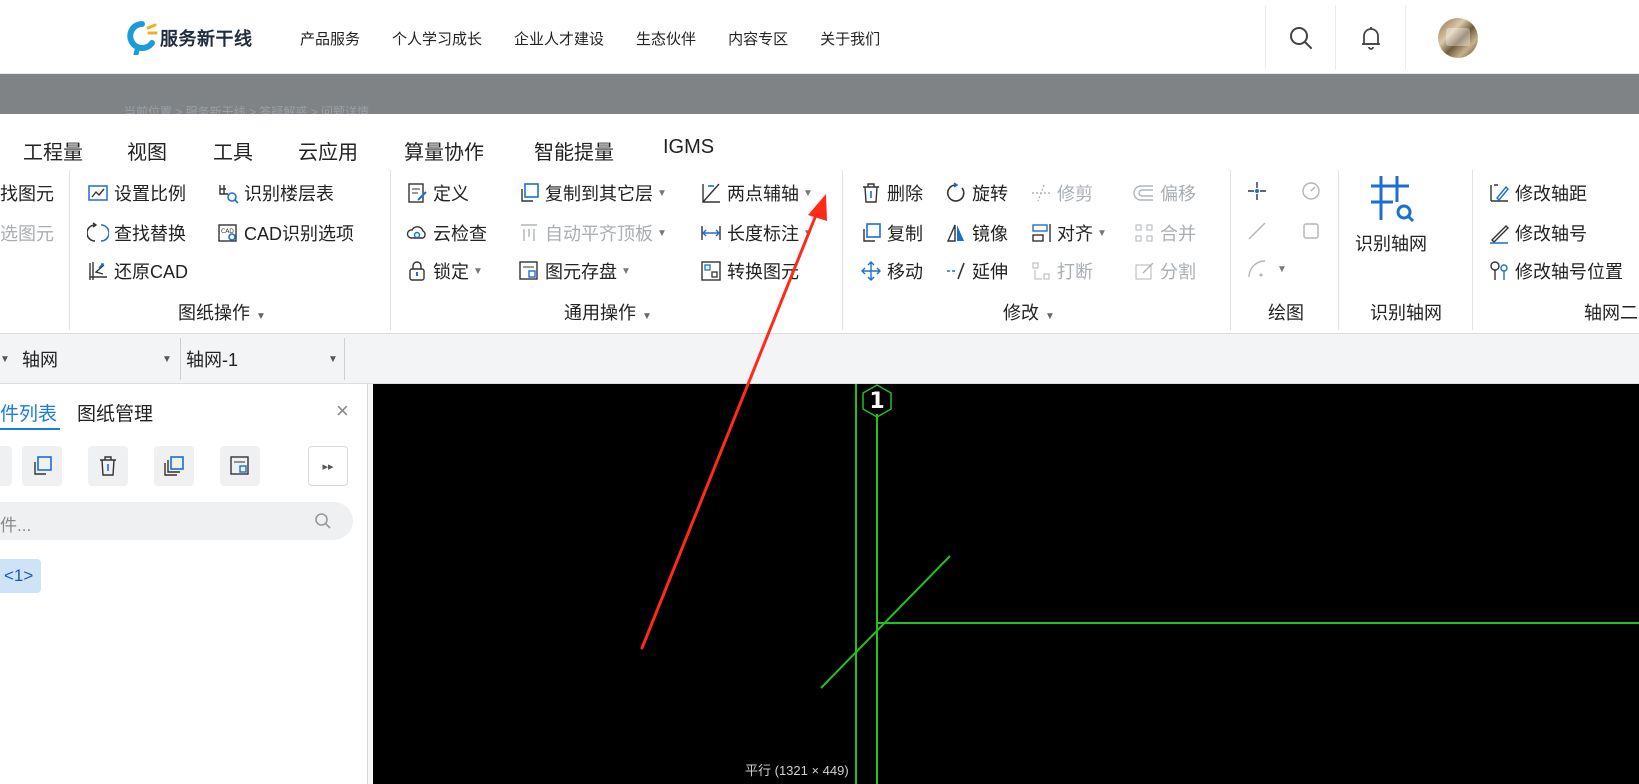  I want to click on element-save-label: 图元存盘, so click(581, 272).